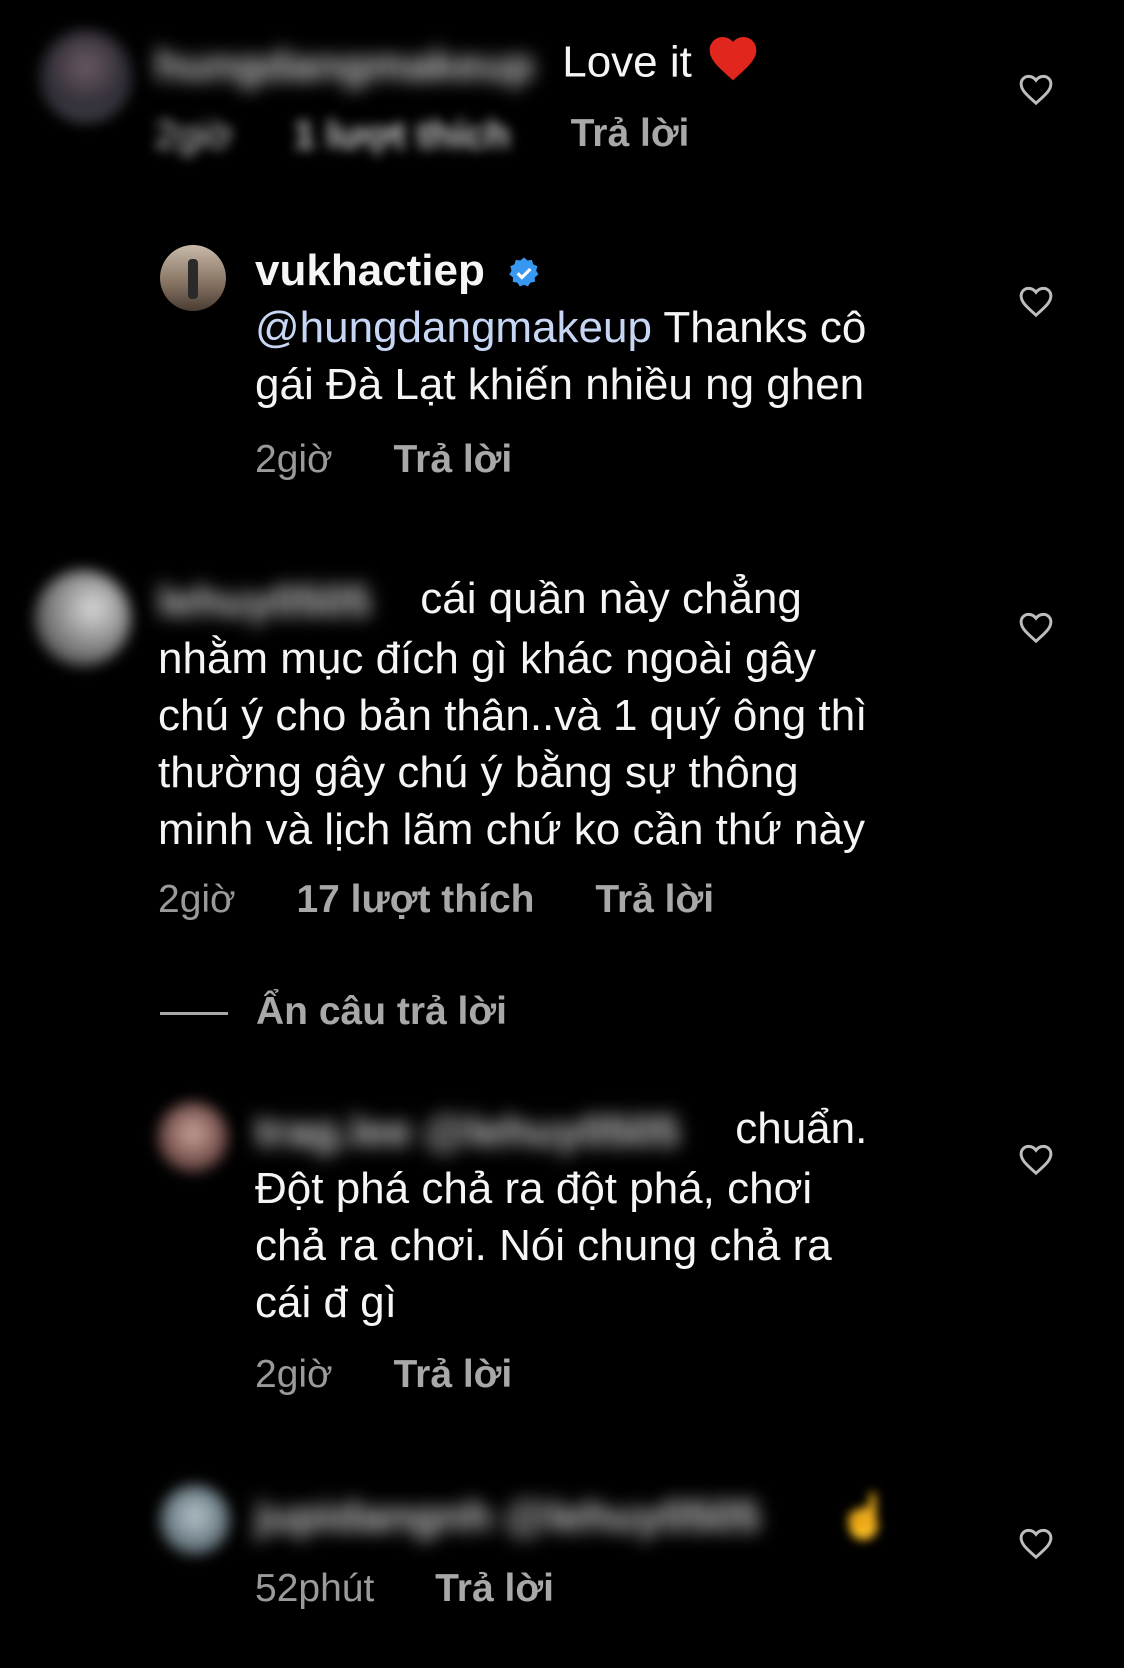  Describe the element at coordinates (194, 135) in the screenshot. I see `time-blurred: 2giờ` at that location.